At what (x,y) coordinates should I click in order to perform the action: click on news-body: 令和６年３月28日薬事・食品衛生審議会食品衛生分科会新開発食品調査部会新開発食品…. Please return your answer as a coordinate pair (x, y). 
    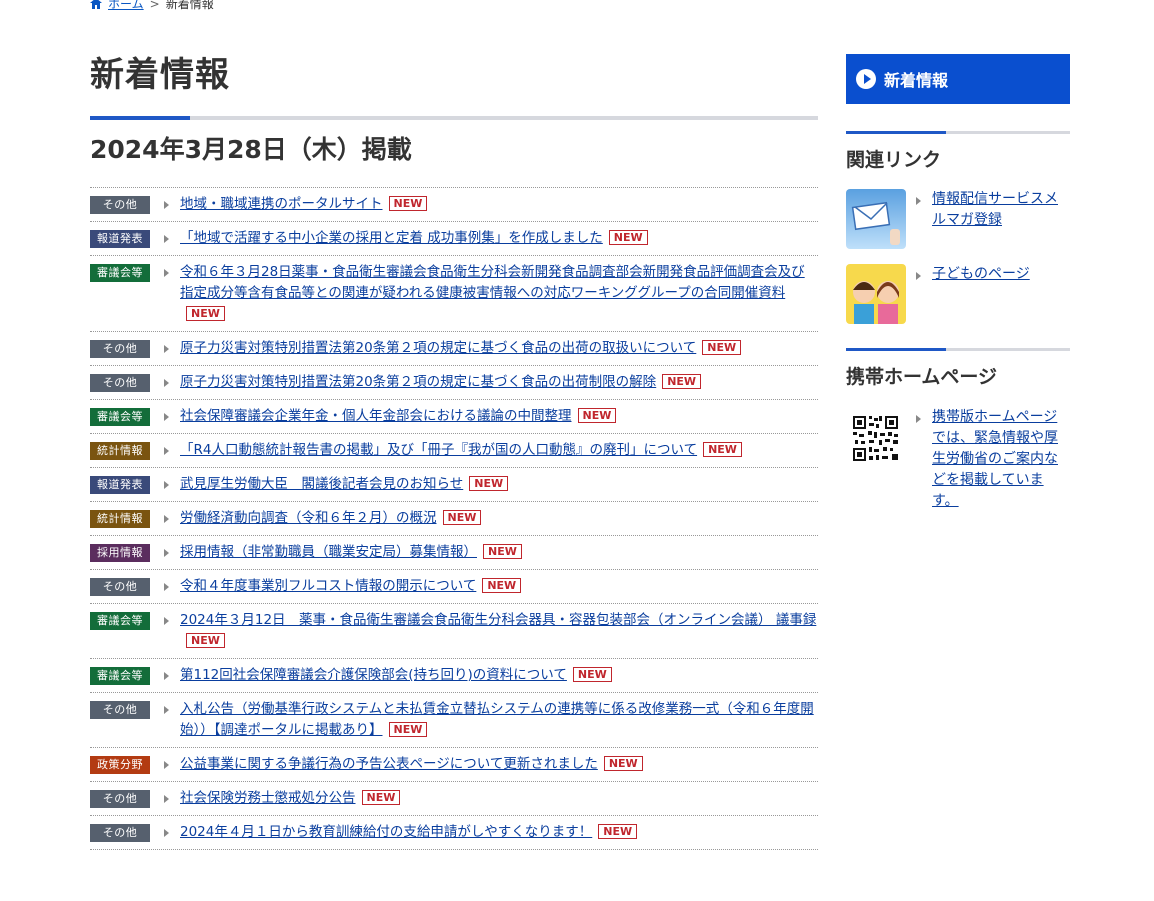
    Looking at the image, I should click on (499, 293).